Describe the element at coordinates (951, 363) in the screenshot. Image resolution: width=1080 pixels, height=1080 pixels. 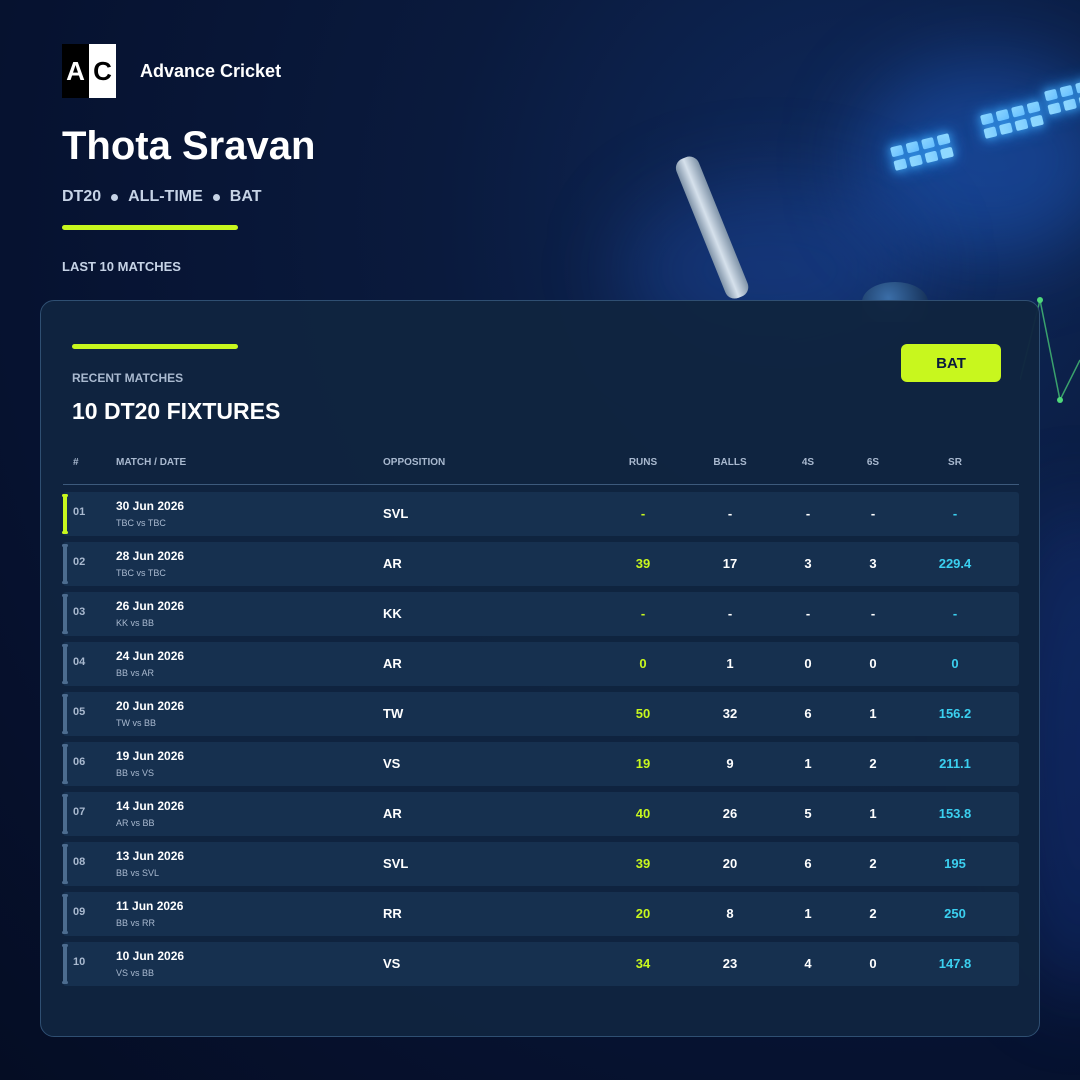
I see `bat-toggle-button: BAT` at that location.